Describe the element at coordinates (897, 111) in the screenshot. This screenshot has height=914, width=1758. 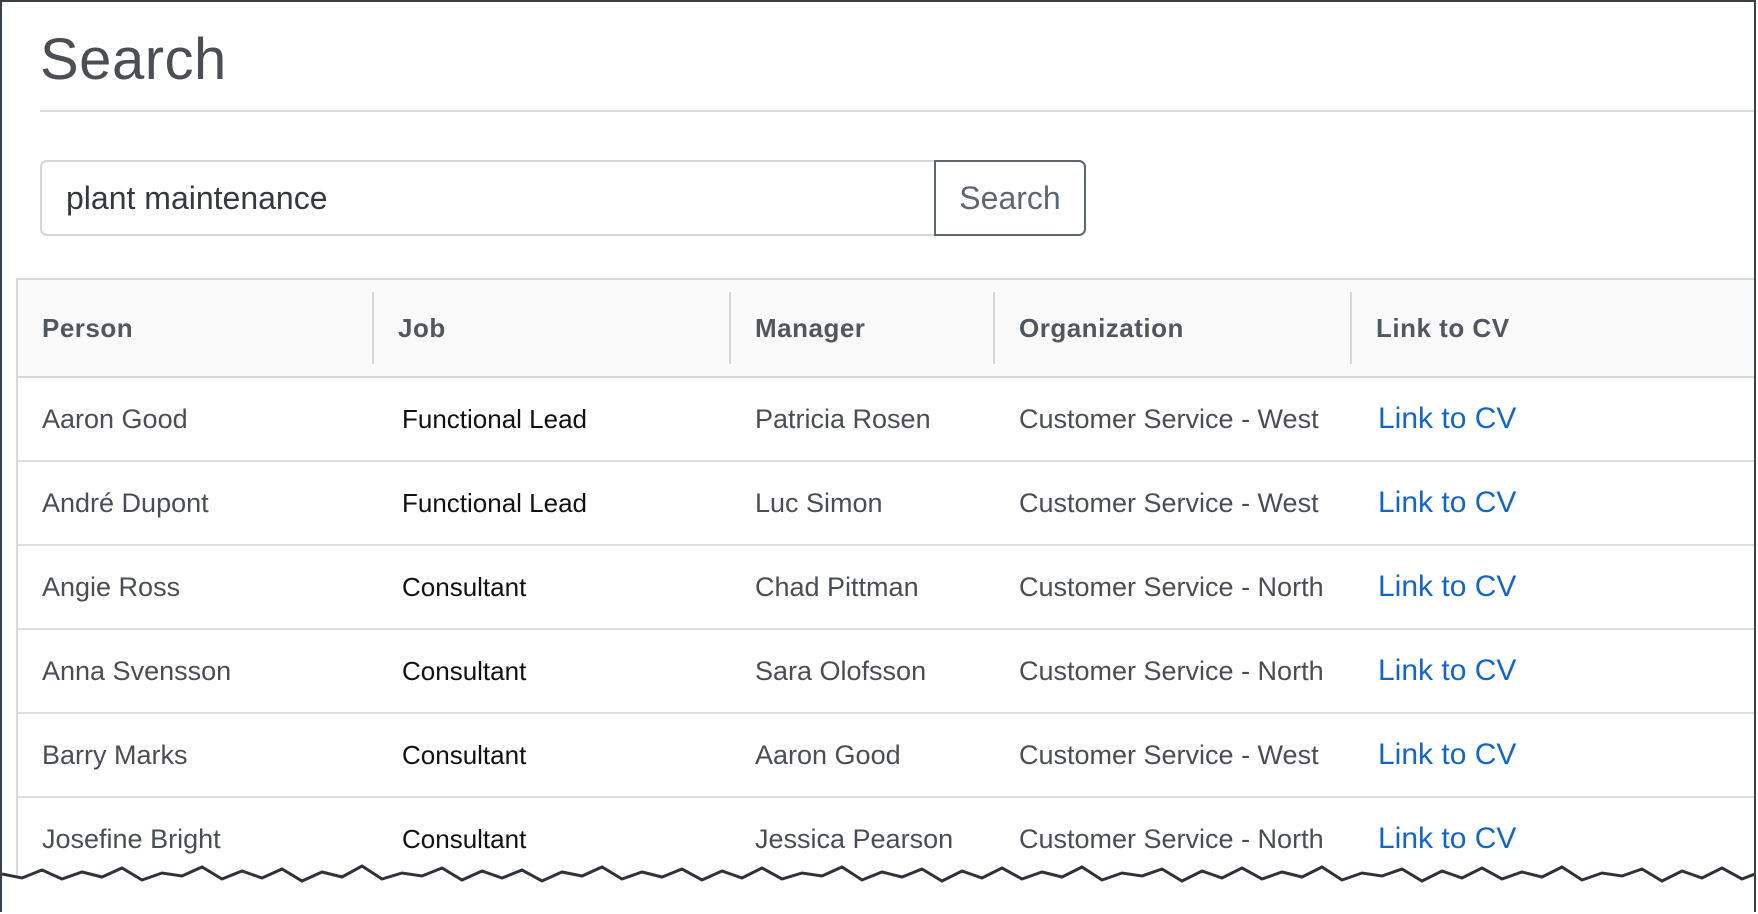
I see `title-divider` at that location.